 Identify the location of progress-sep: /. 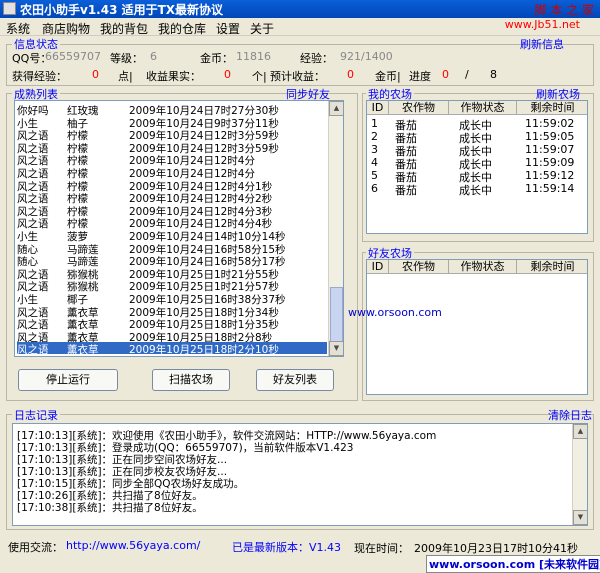
(467, 74).